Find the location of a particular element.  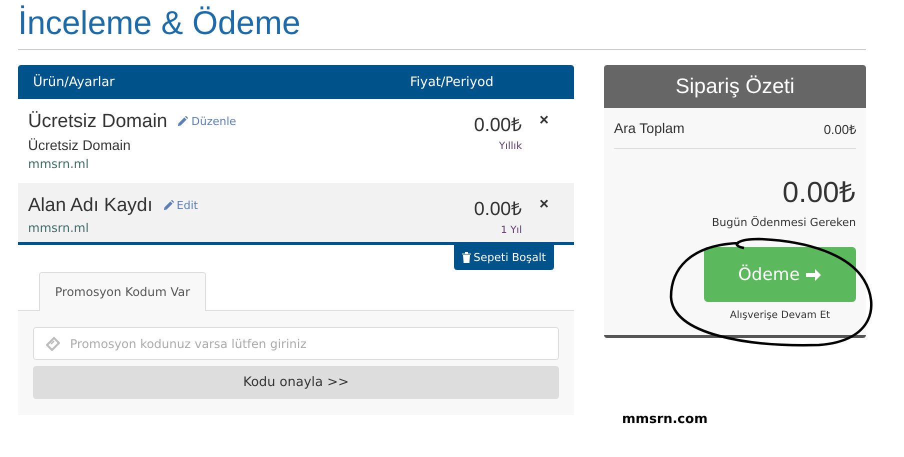

promo-tab: Promosyon Kodum Var is located at coordinates (122, 291).